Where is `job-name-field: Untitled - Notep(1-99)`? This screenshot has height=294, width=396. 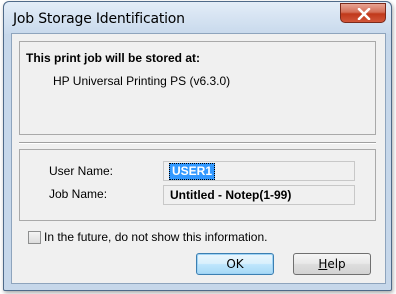
job-name-field: Untitled - Notep(1-99) is located at coordinates (259, 195).